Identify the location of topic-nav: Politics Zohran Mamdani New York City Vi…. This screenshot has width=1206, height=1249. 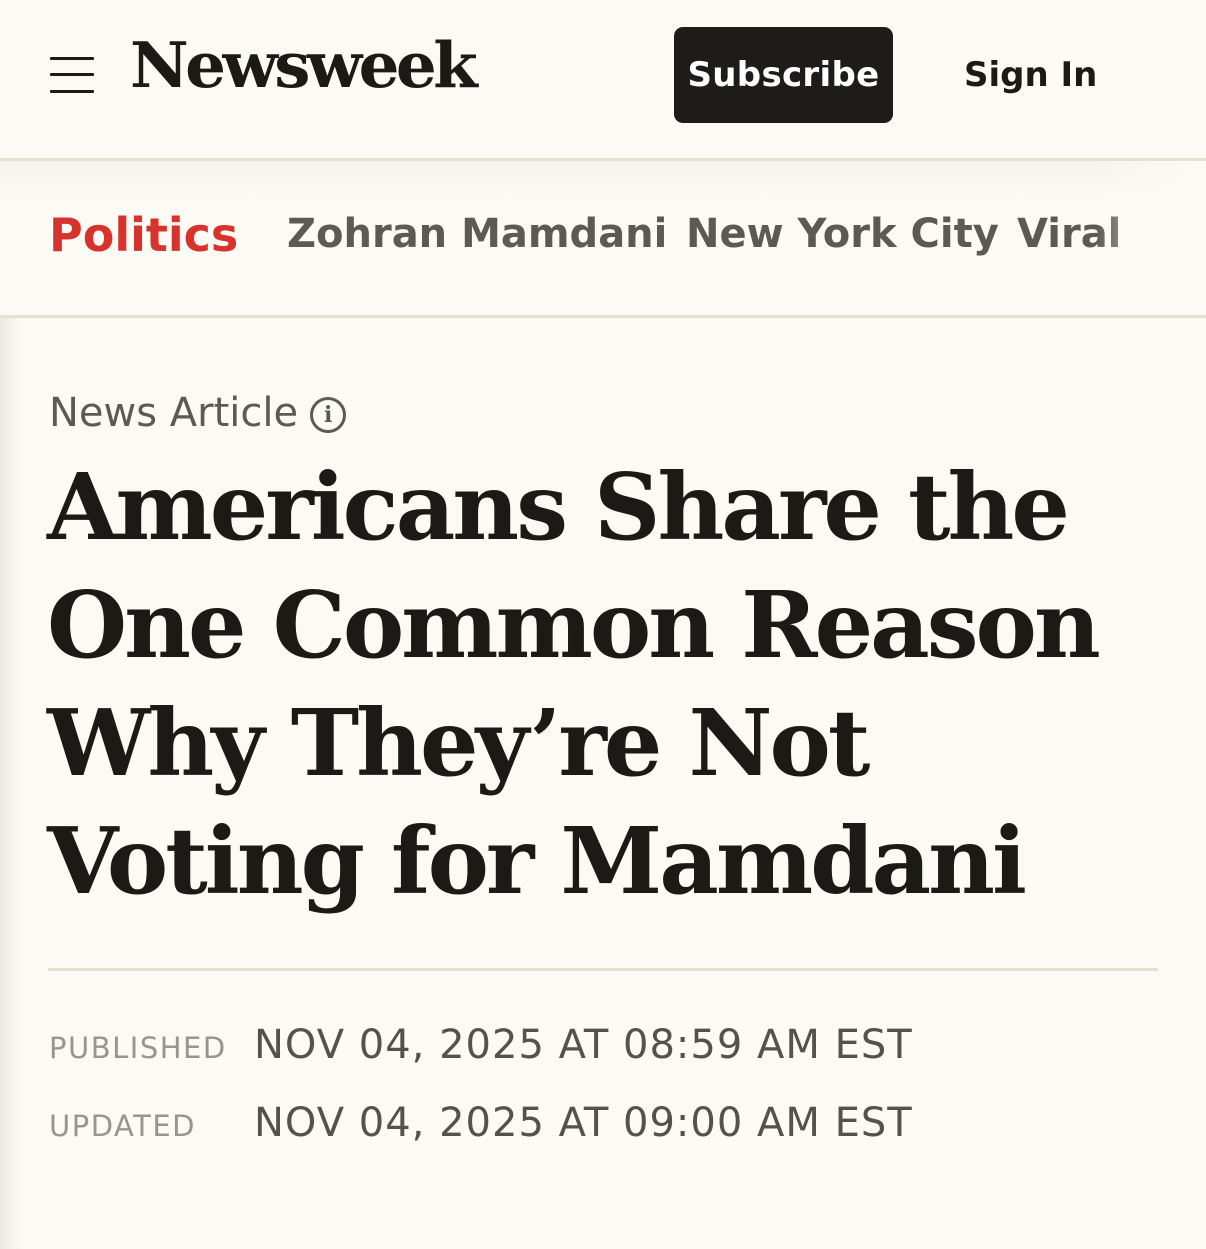
(603, 239).